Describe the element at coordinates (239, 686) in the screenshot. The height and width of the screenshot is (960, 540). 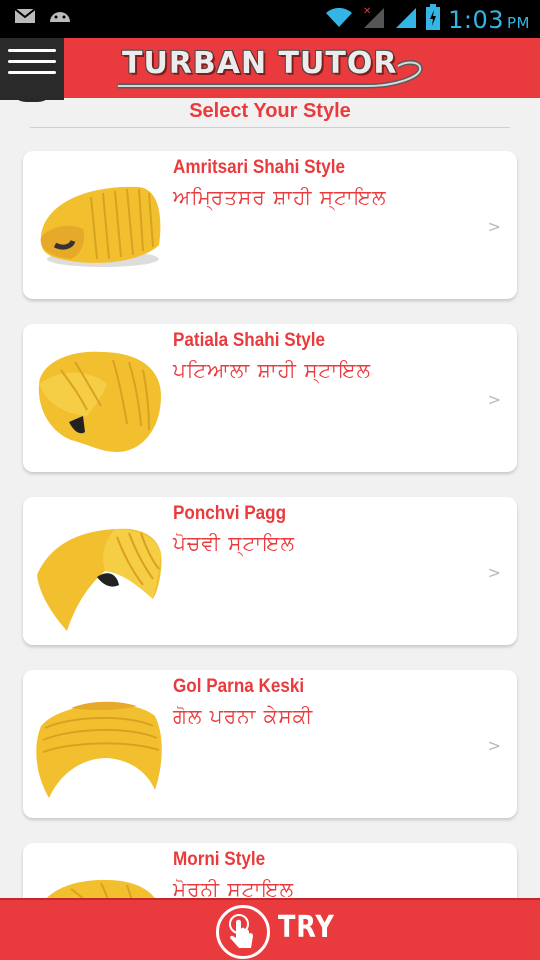
I see `style-name: Gol Parna Keski` at that location.